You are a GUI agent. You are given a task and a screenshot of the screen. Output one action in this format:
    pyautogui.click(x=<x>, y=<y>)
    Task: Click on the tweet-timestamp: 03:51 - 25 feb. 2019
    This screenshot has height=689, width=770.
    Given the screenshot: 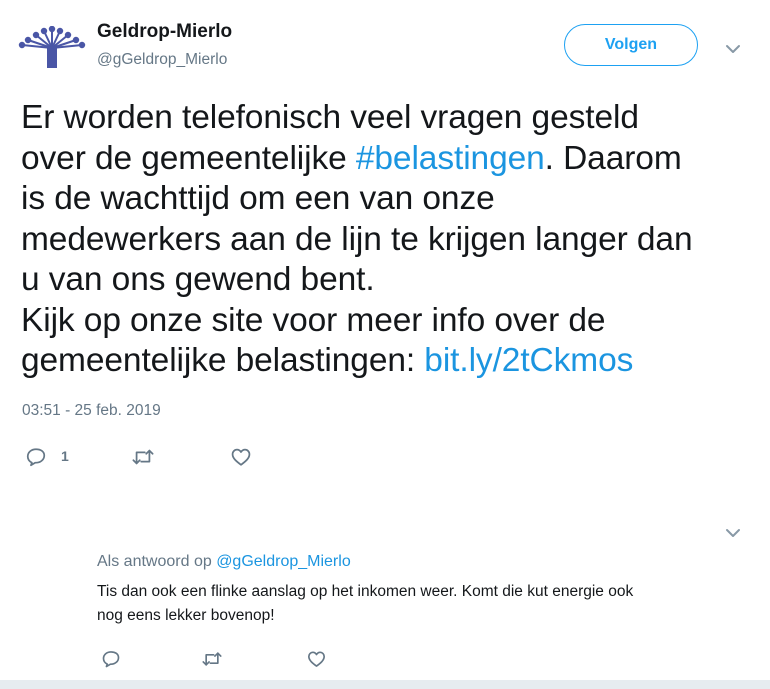 What is the action you would take?
    pyautogui.click(x=91, y=411)
    